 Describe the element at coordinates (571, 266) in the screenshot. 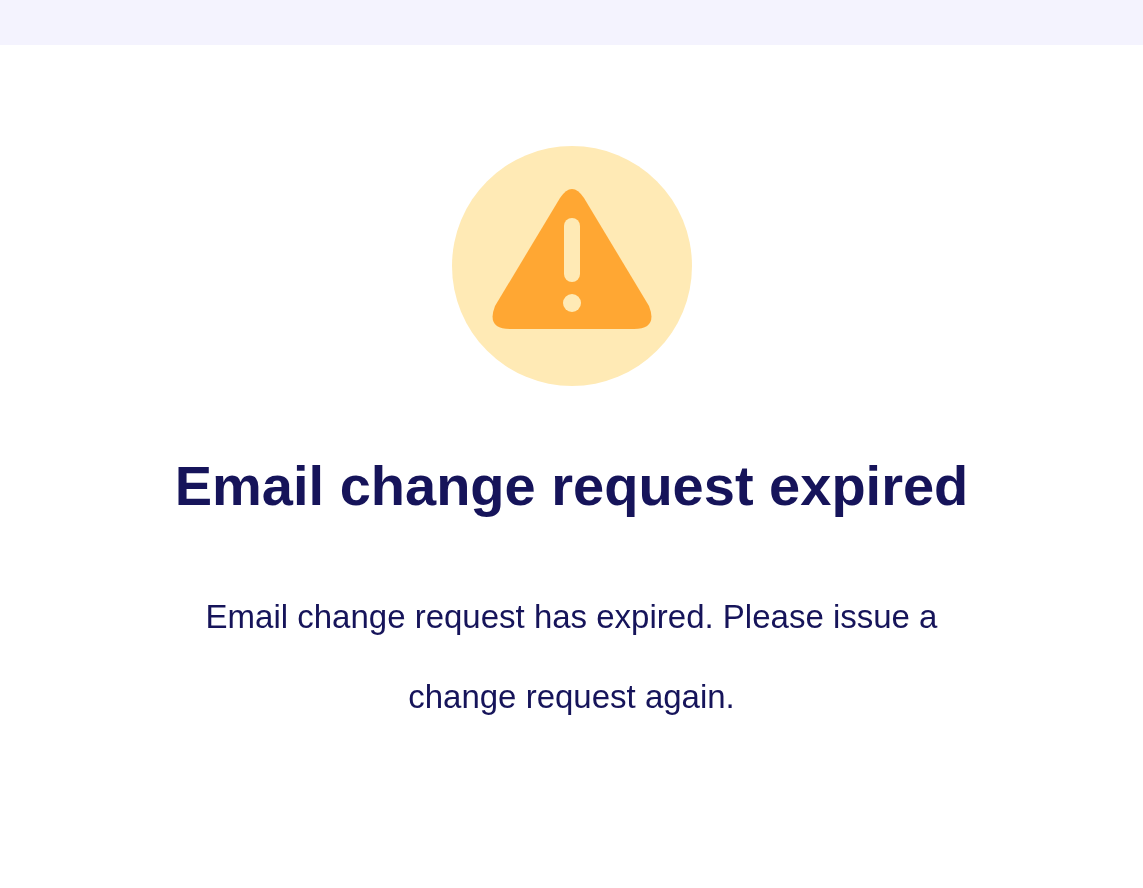

I see `warning-icon` at that location.